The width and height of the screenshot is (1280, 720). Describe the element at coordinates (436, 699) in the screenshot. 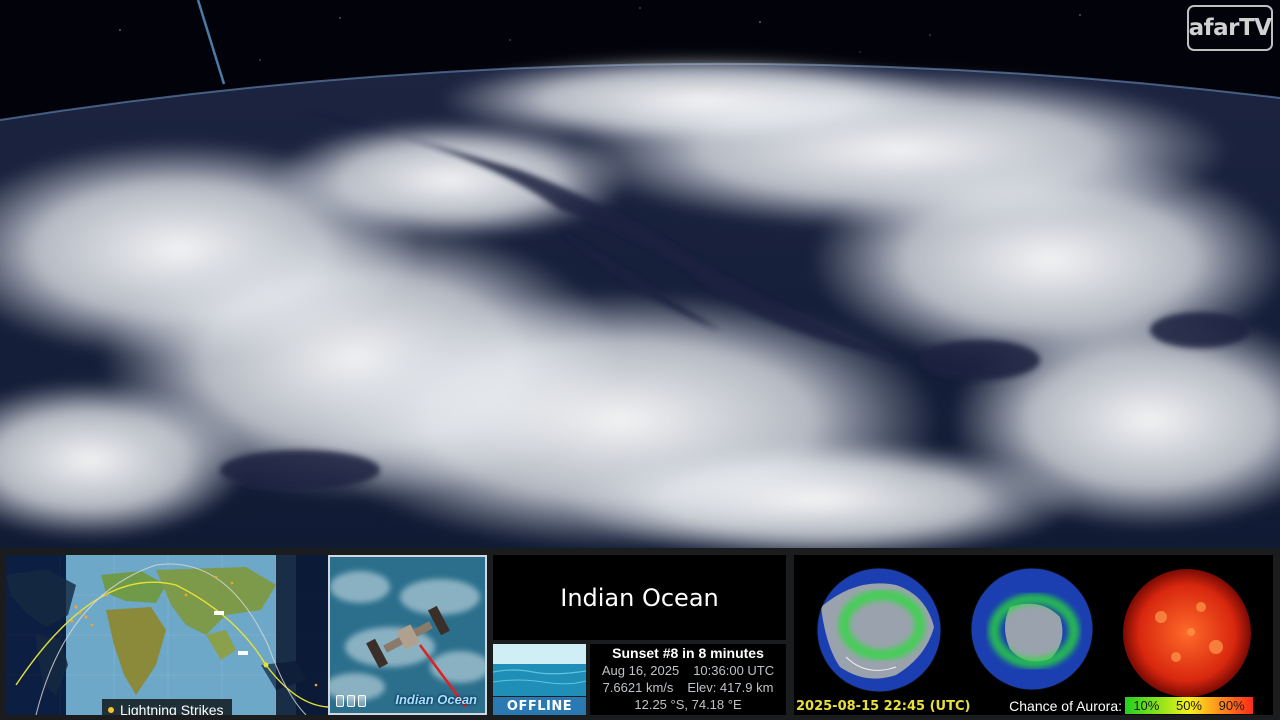

I see `iss-view-region-label: Indian Ocean` at that location.